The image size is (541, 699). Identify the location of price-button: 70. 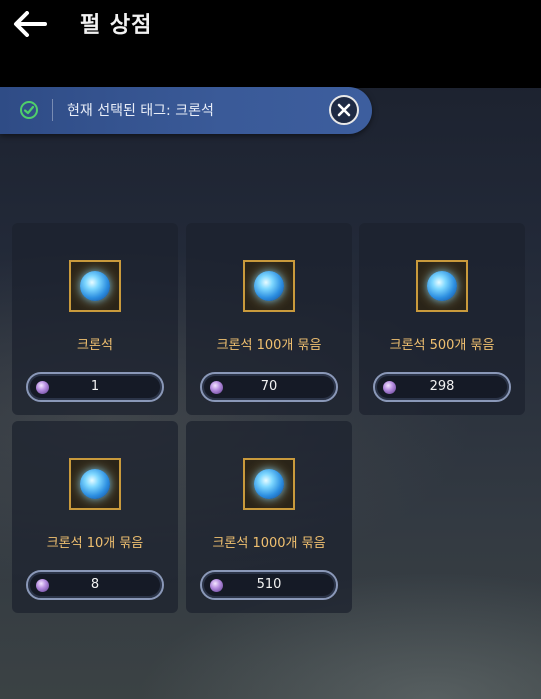
(269, 387).